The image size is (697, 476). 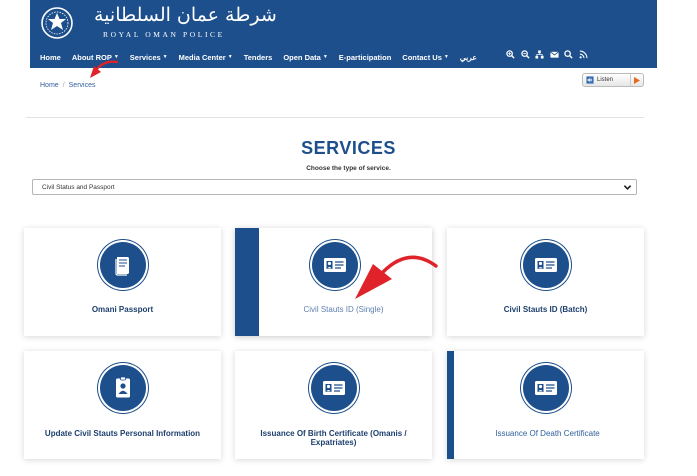 I want to click on annotation-arrow-breadcrumb-icon, so click(x=104, y=69).